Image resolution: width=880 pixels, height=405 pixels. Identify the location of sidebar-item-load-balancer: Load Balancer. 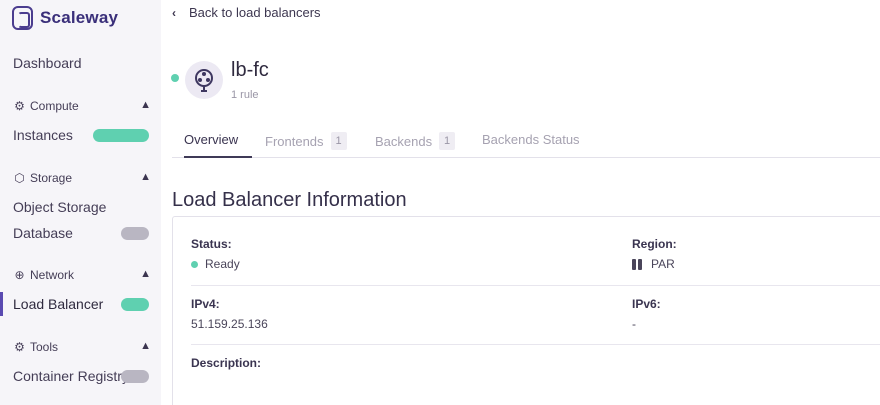
(58, 304).